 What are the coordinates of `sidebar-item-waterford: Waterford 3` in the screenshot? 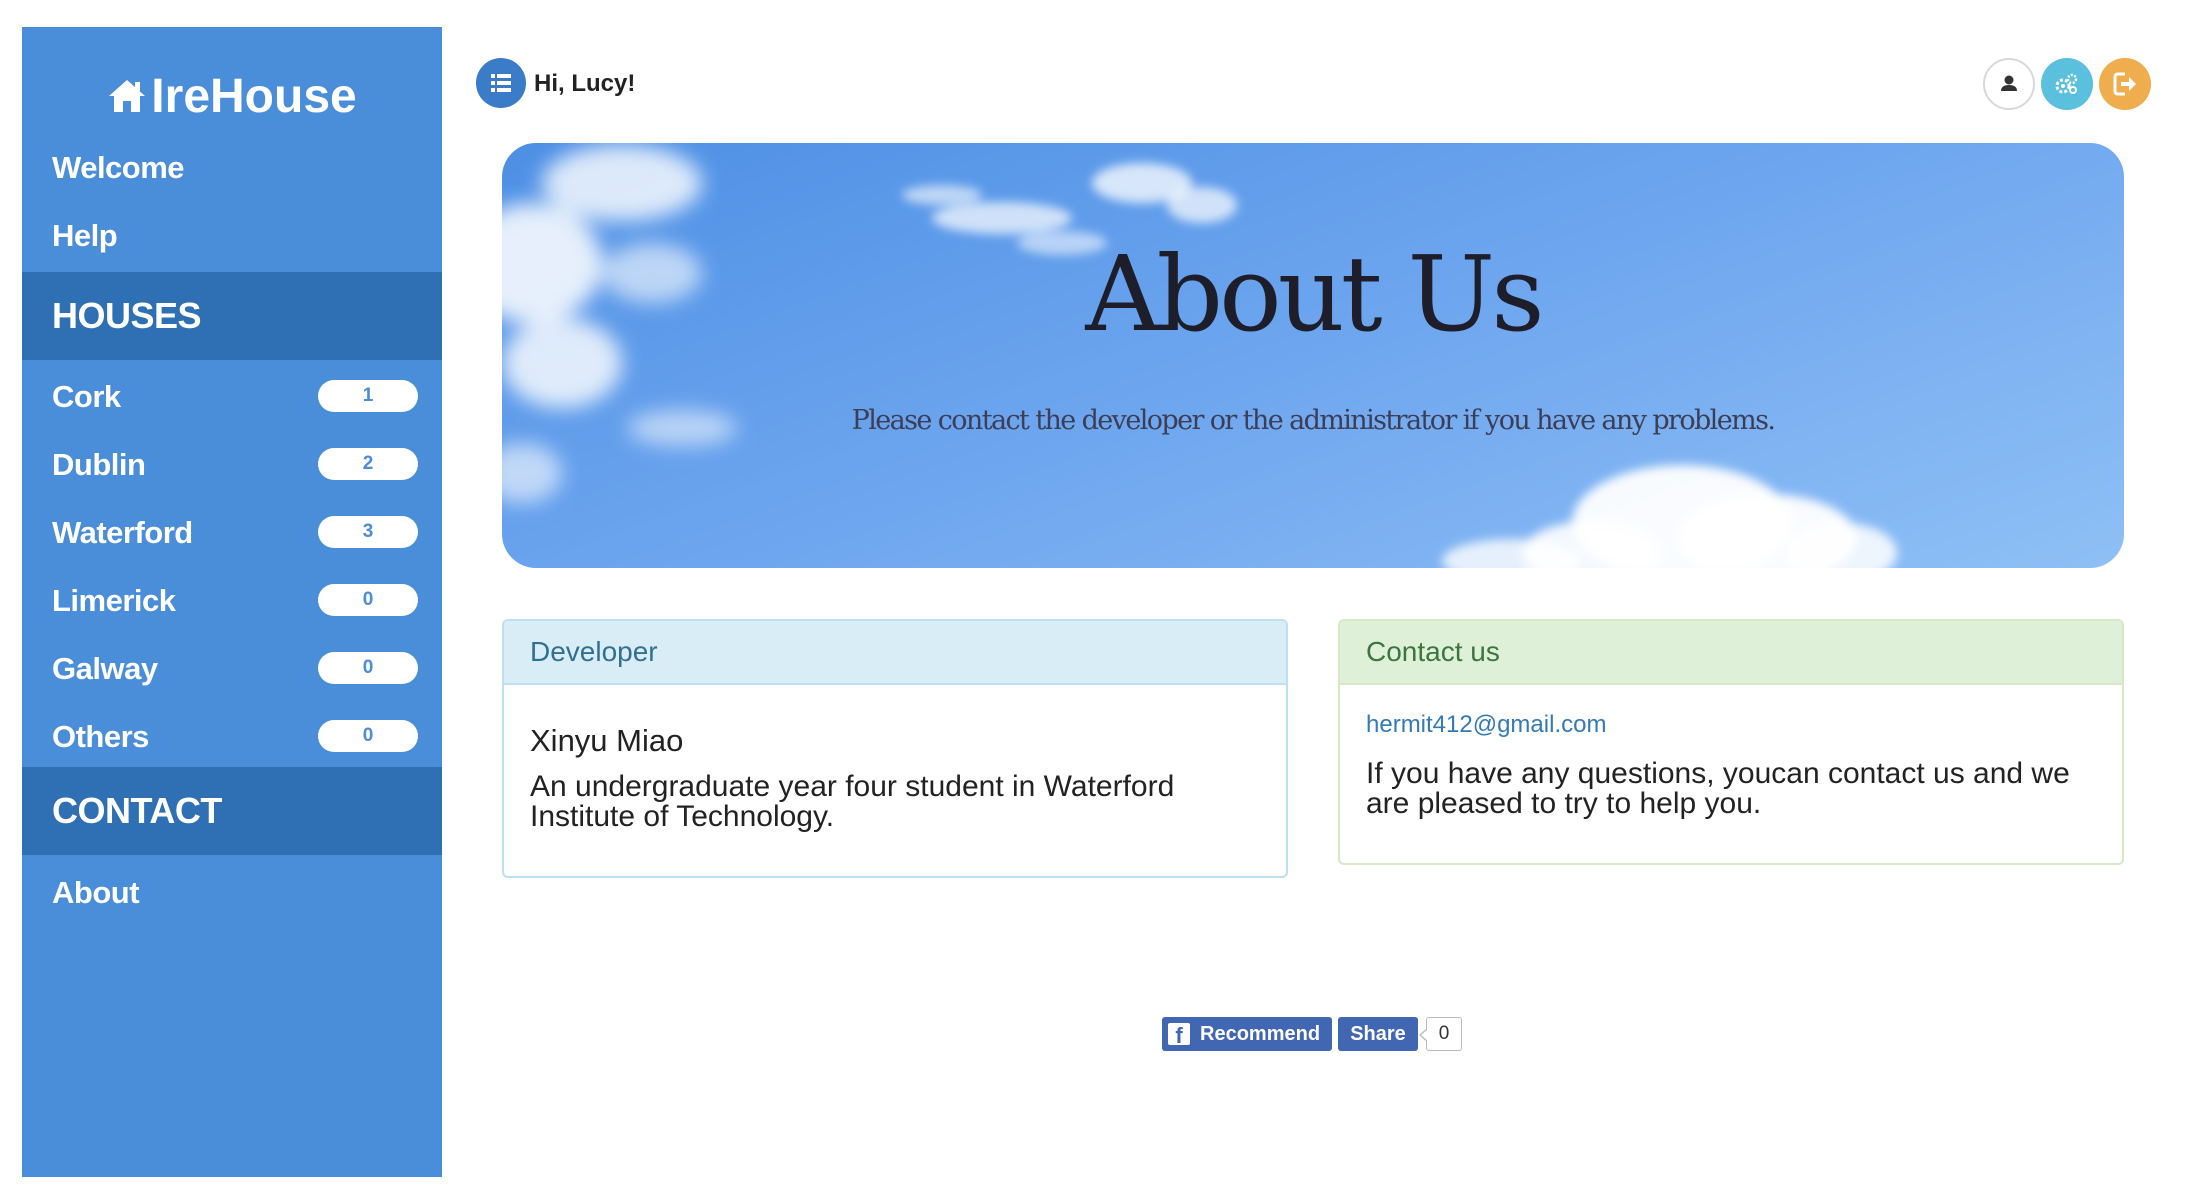 It's located at (232, 533).